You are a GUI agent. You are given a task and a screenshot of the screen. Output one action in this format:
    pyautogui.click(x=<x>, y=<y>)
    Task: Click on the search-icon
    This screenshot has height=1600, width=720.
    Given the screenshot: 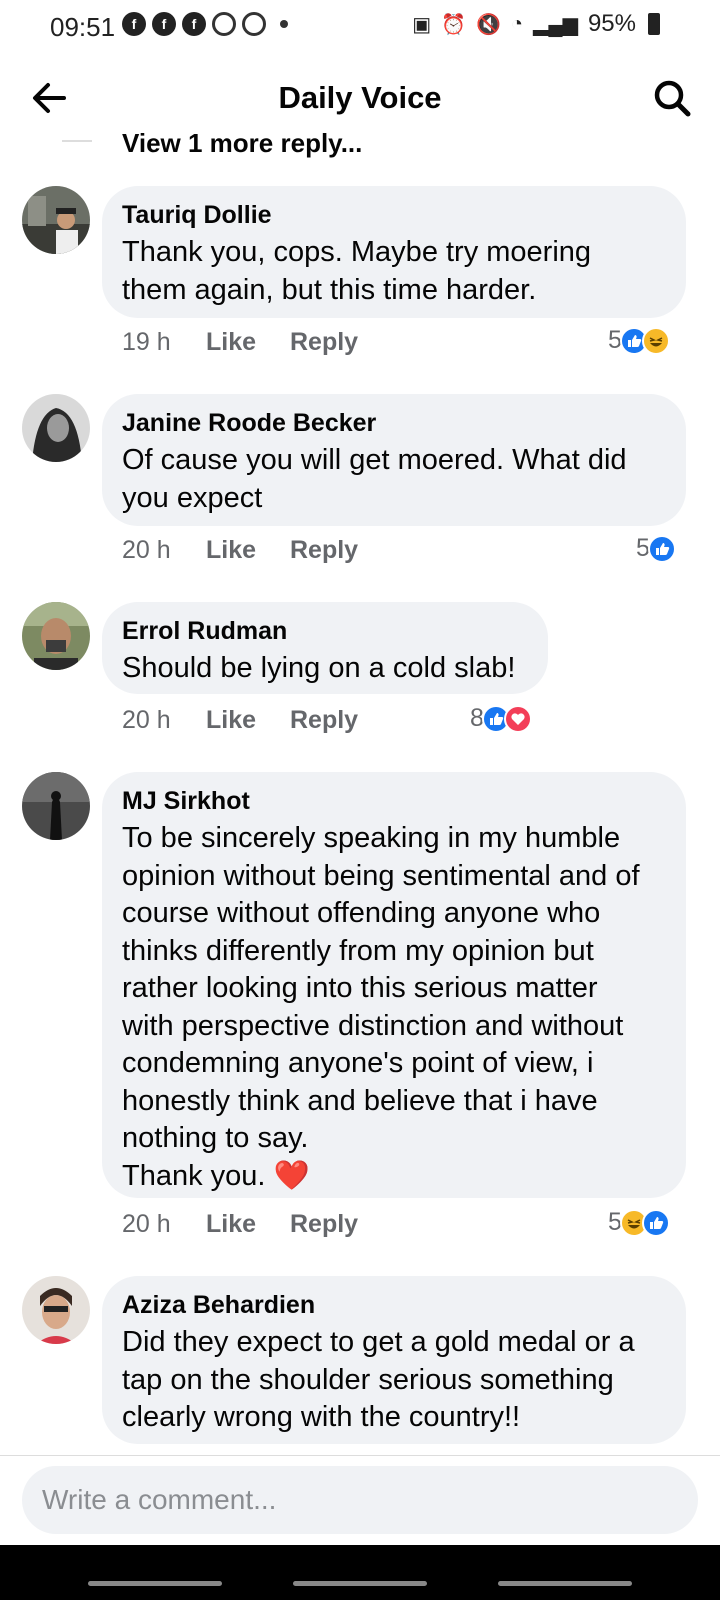 What is the action you would take?
    pyautogui.click(x=672, y=98)
    